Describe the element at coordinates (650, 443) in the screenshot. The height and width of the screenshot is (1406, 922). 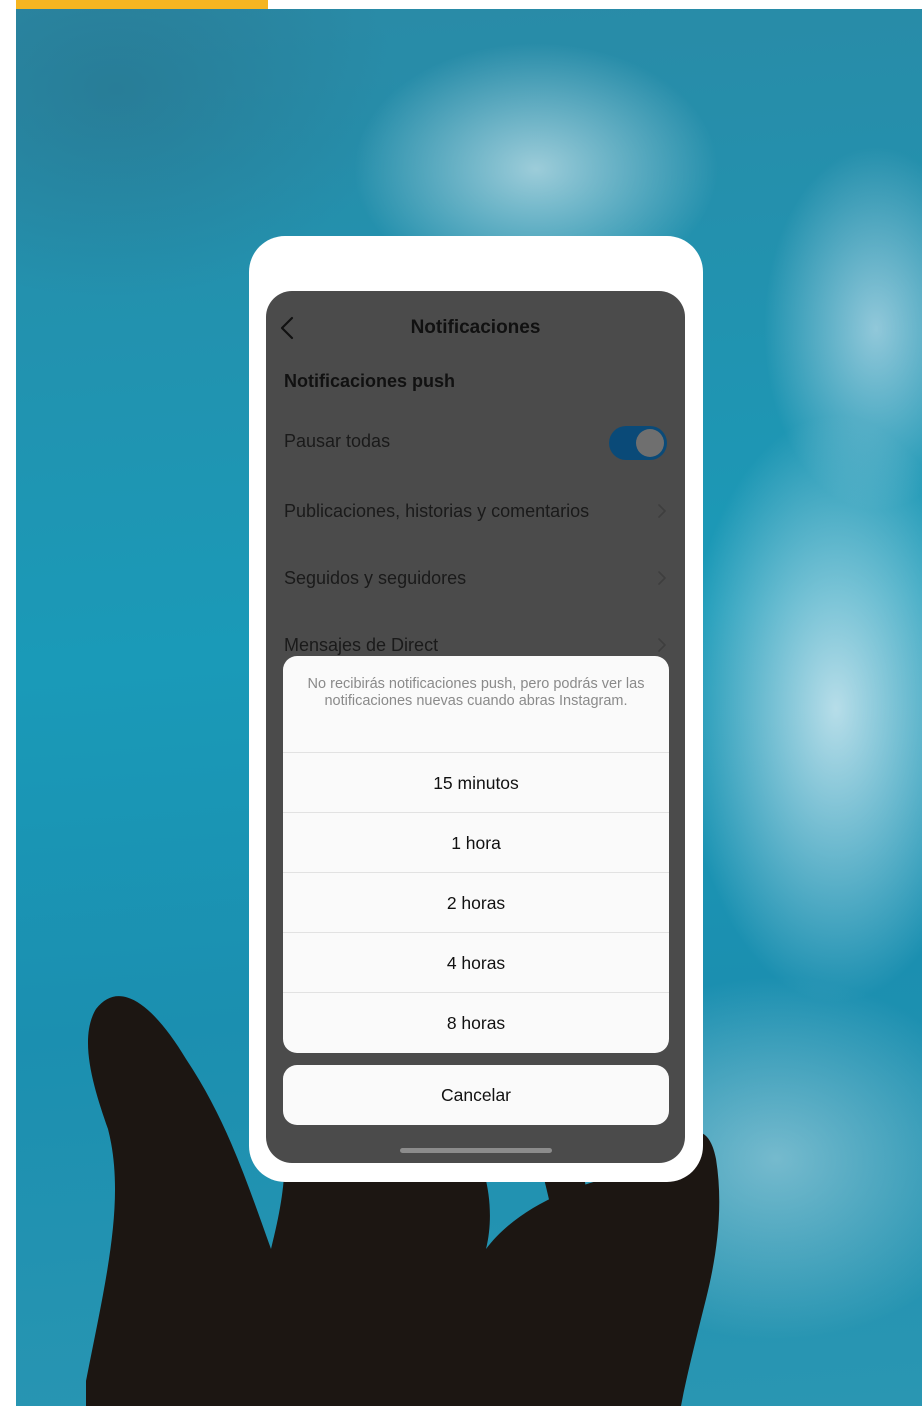
I see `toggle-knob` at that location.